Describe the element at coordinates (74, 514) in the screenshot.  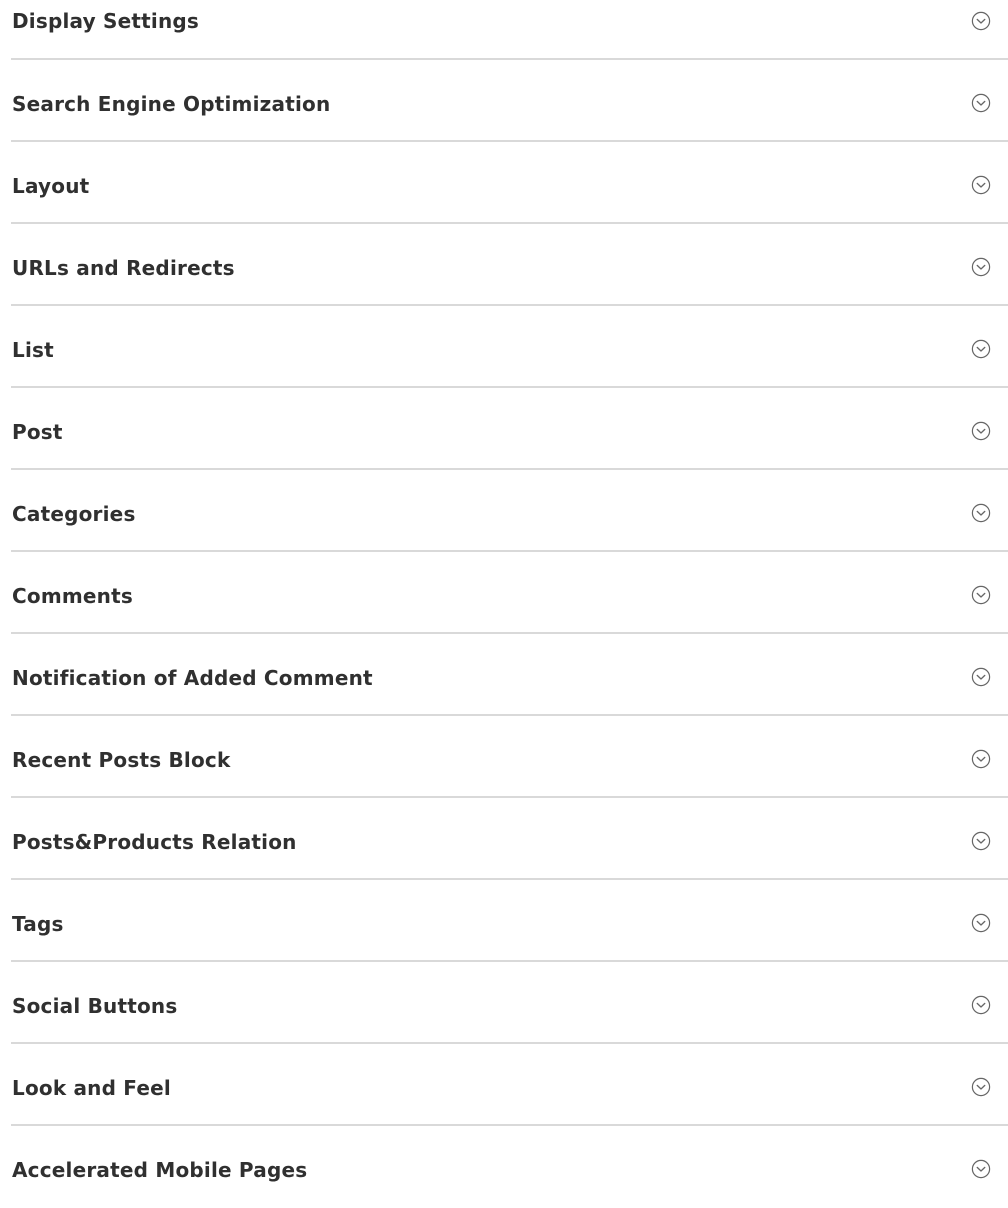
I see `section-title-categories: Categories` at that location.